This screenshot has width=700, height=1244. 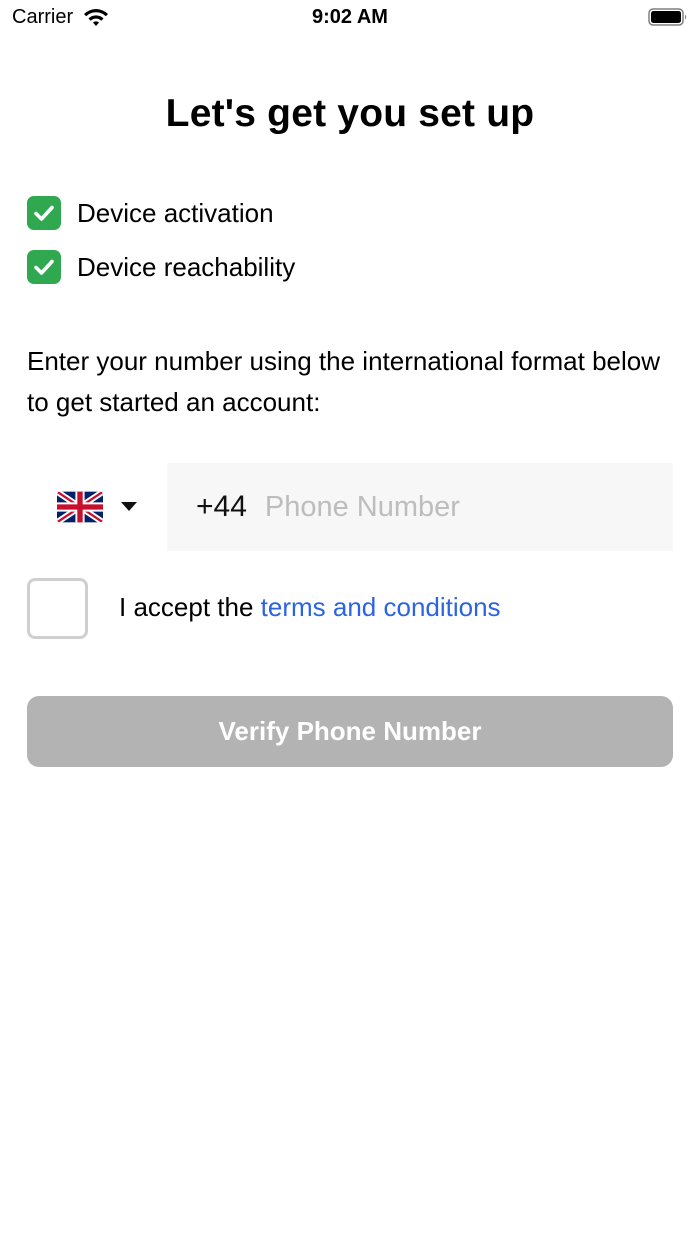 I want to click on clock: 9:02 AM, so click(x=350, y=17).